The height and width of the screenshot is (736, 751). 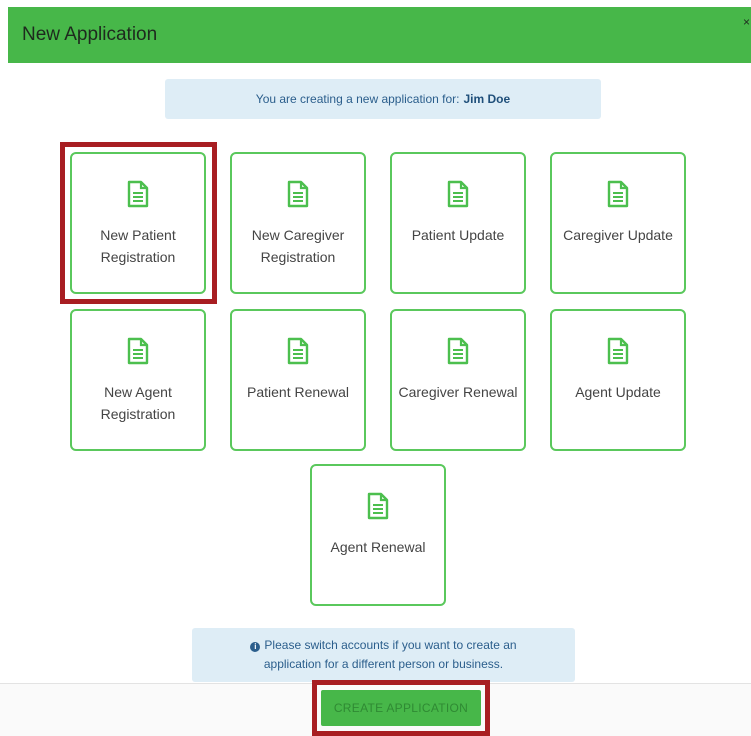 I want to click on tile-label: Caregiver Update, so click(x=618, y=235).